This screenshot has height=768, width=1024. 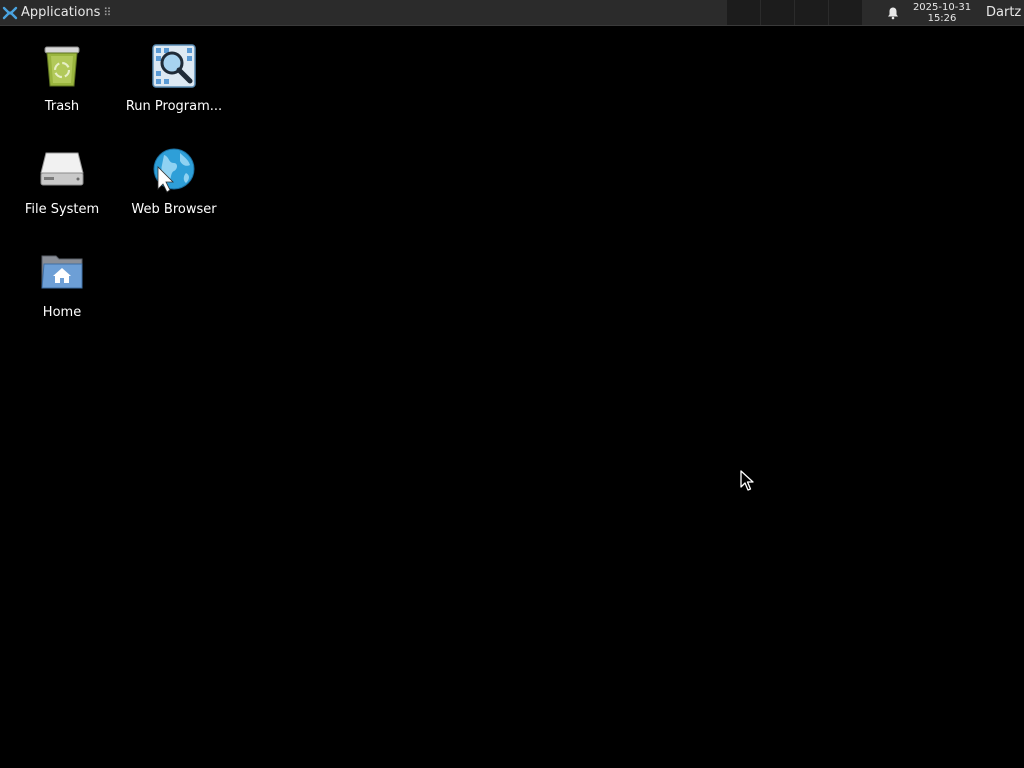 I want to click on clock-time: 15:26, so click(x=942, y=18).